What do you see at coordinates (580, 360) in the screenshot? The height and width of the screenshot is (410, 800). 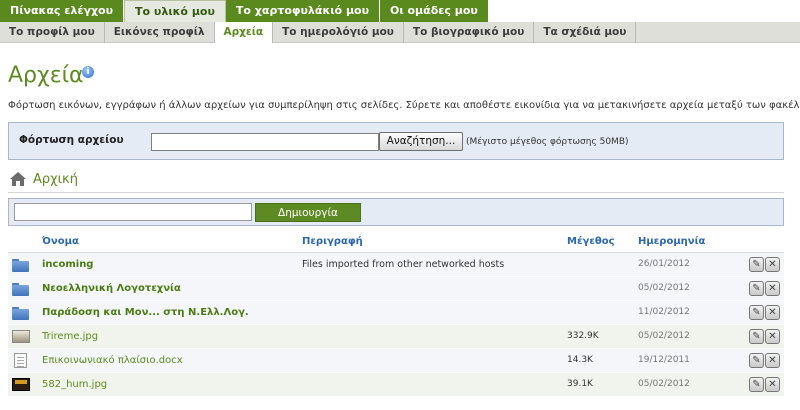 I see `file-size: 14.3K` at bounding box center [580, 360].